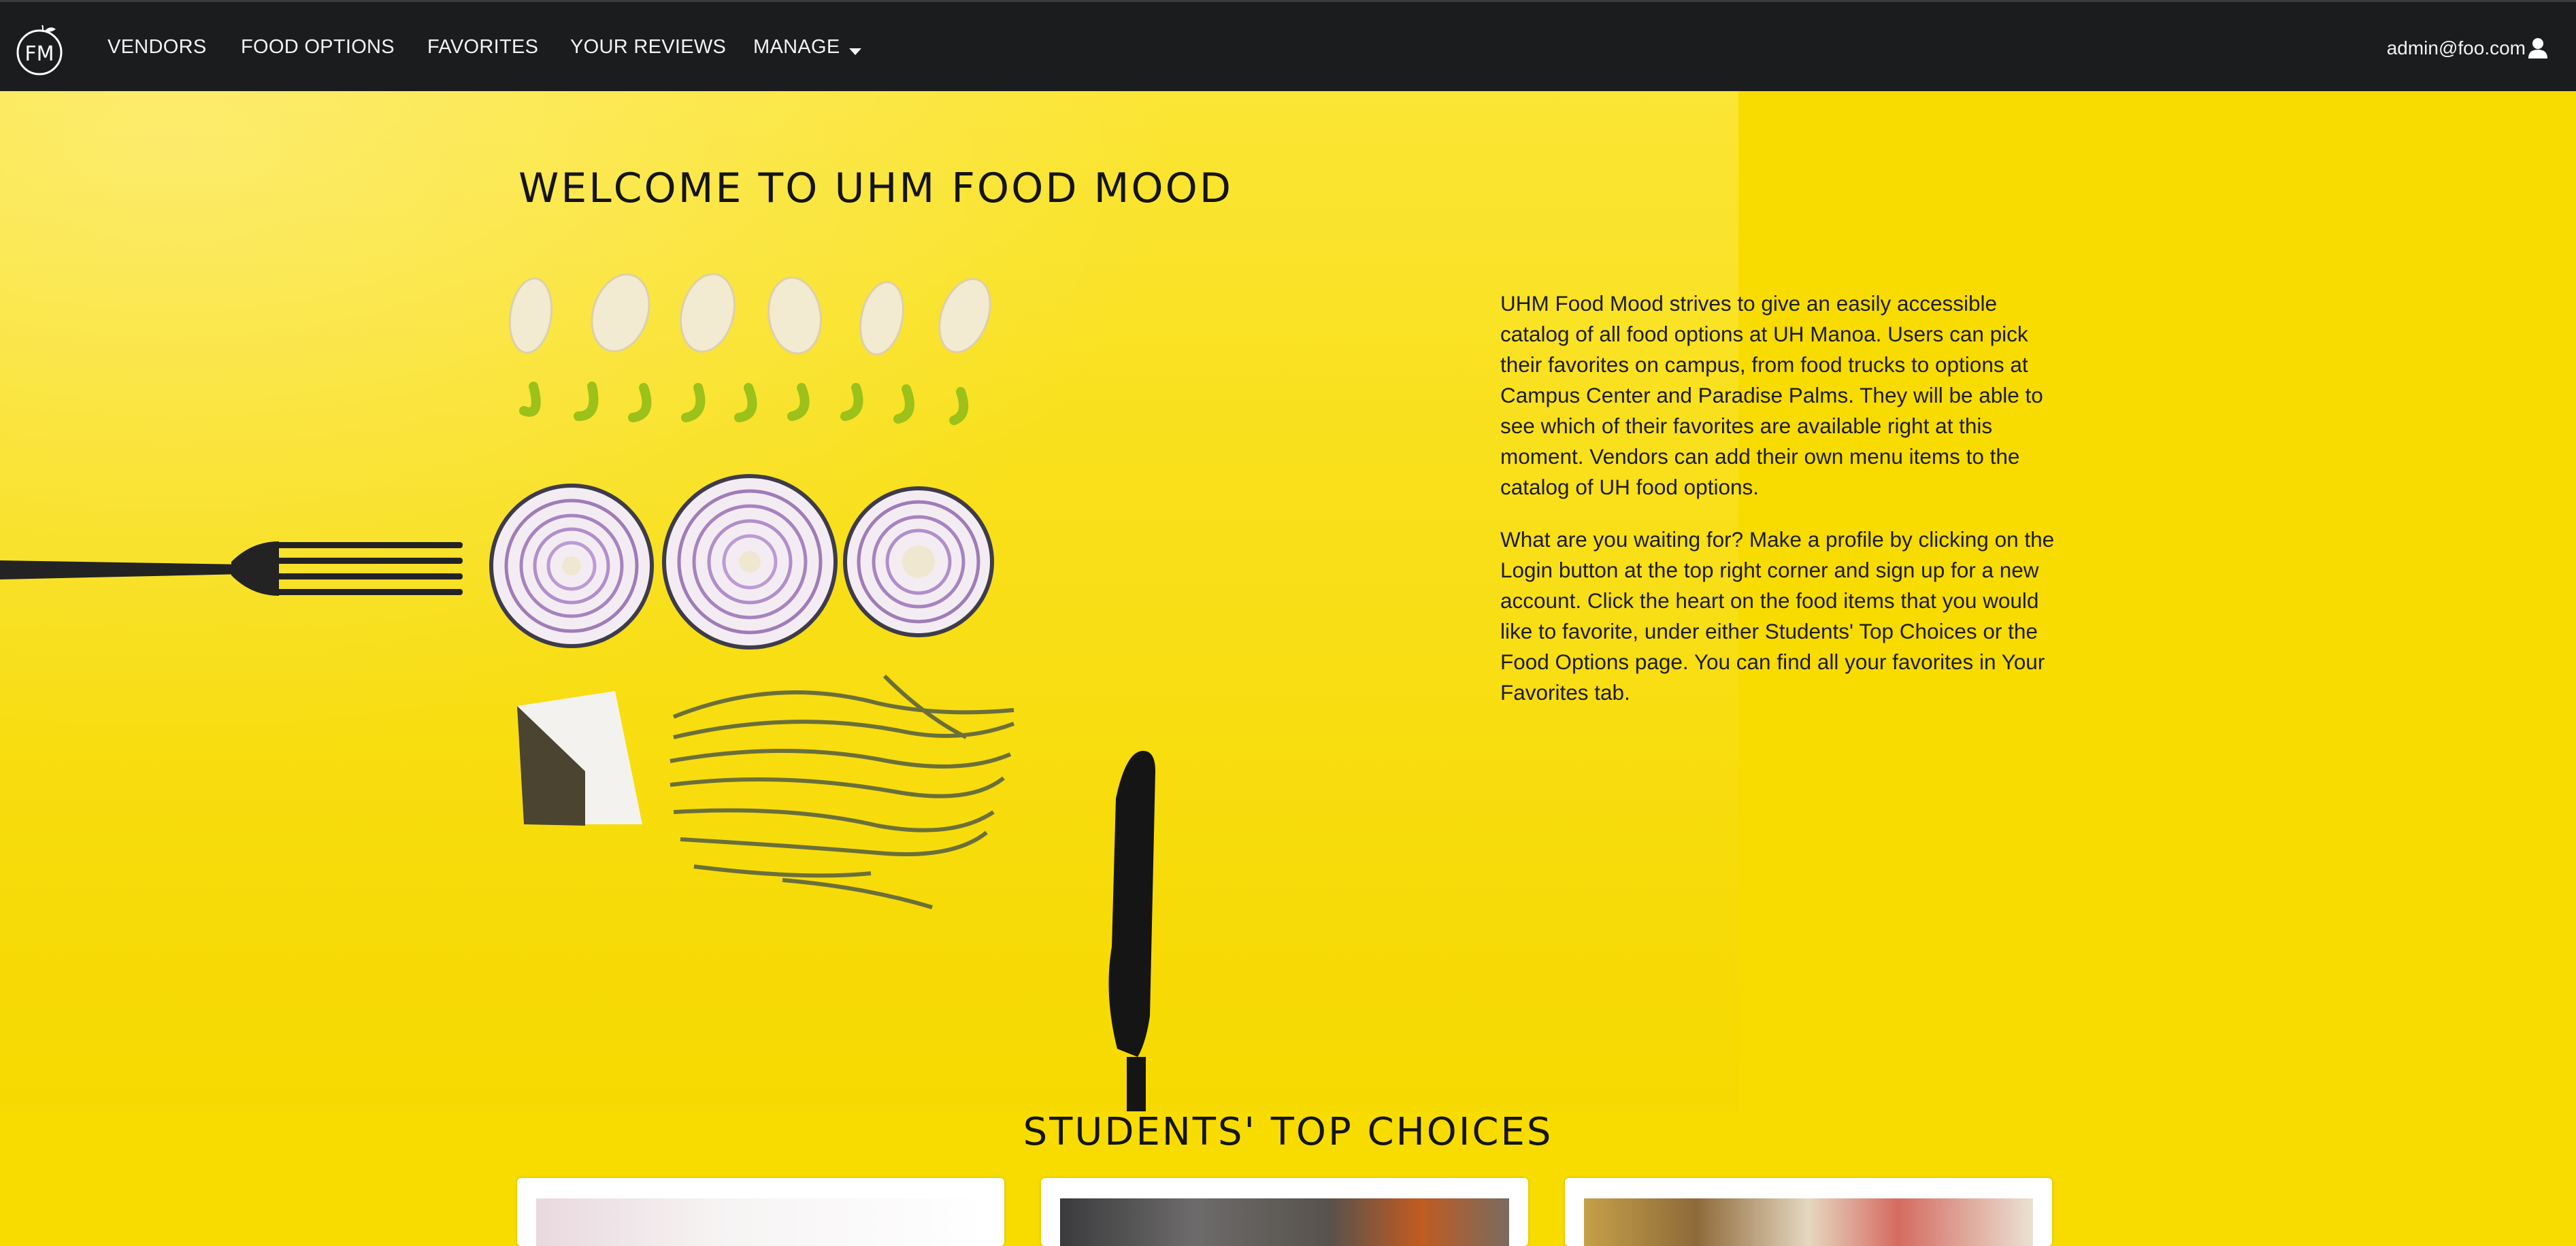  Describe the element at coordinates (157, 47) in the screenshot. I see `nav-vendors: VENDORS` at that location.